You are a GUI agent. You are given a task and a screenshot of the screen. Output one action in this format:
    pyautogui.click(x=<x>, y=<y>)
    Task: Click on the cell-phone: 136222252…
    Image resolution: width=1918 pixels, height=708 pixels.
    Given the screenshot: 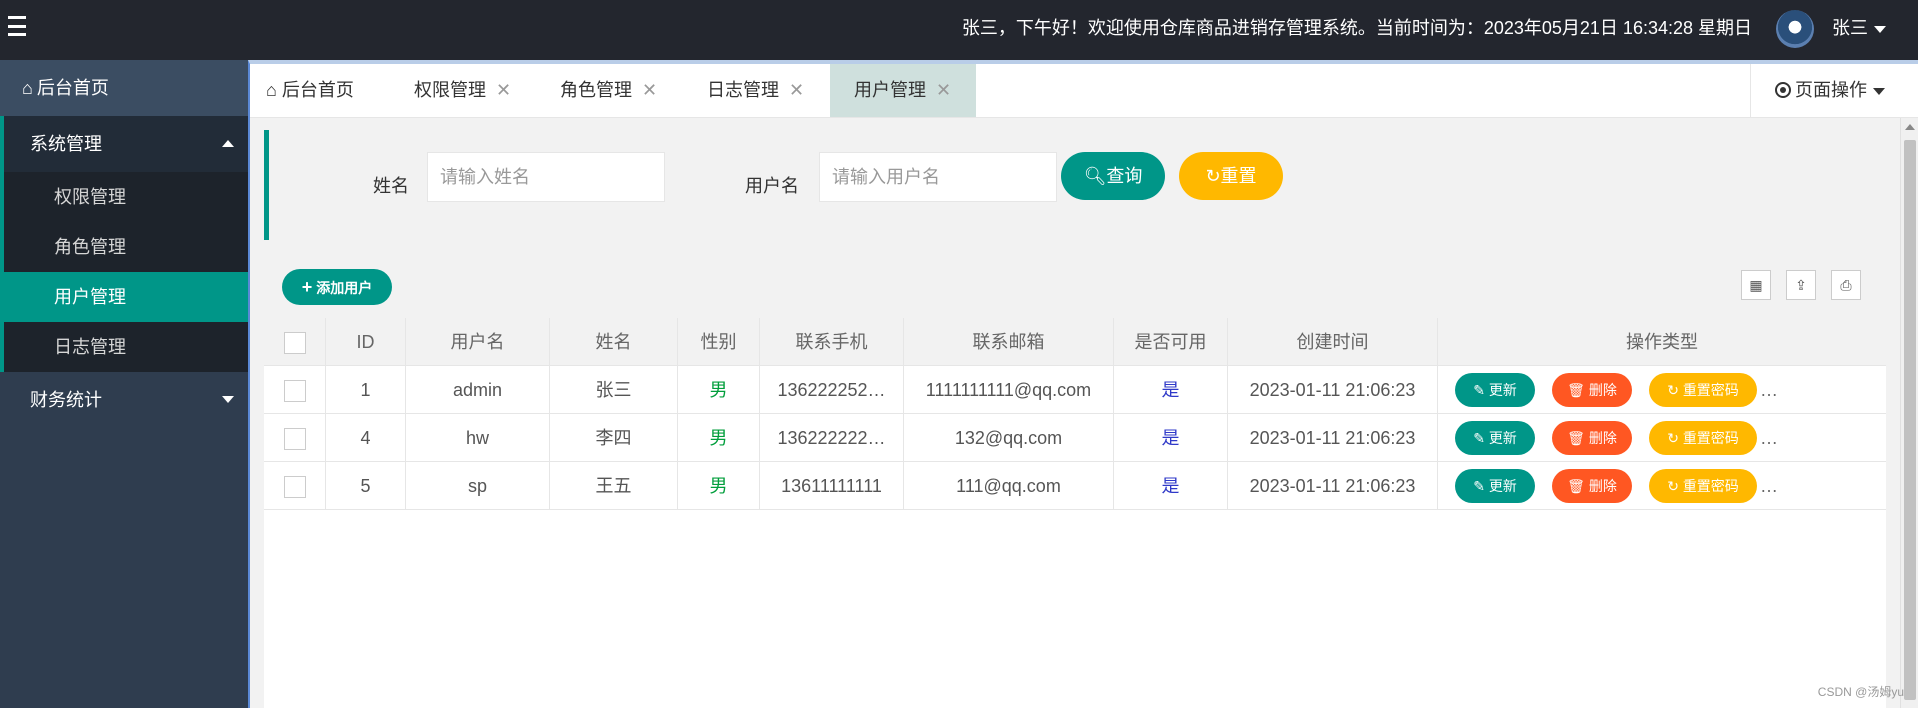 What is the action you would take?
    pyautogui.click(x=832, y=390)
    